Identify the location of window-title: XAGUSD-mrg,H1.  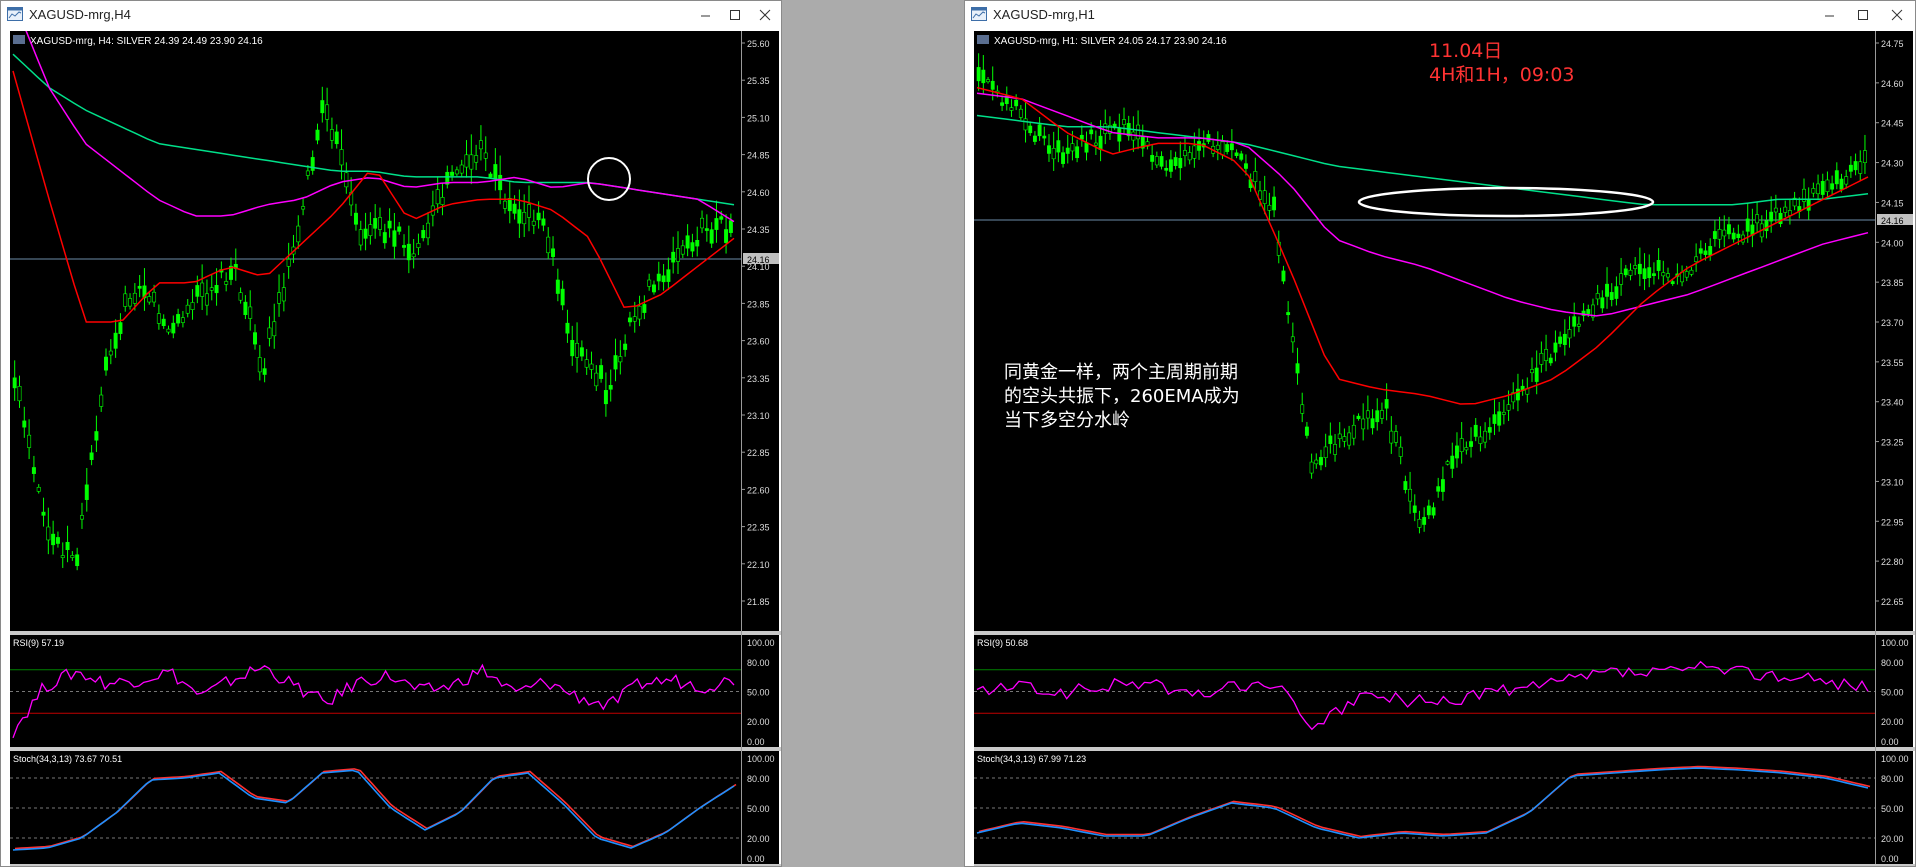
(1044, 14).